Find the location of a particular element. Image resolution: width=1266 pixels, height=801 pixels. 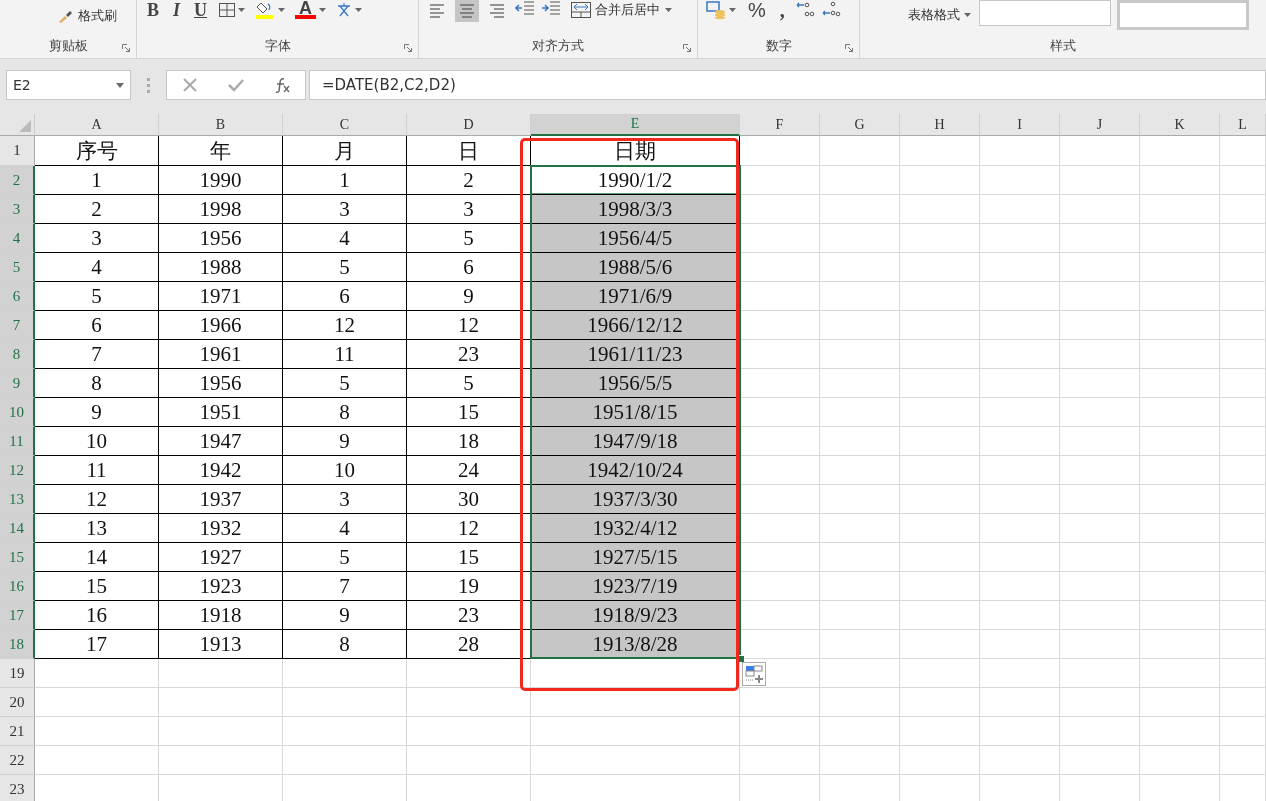

row-header: 23 is located at coordinates (17, 788).